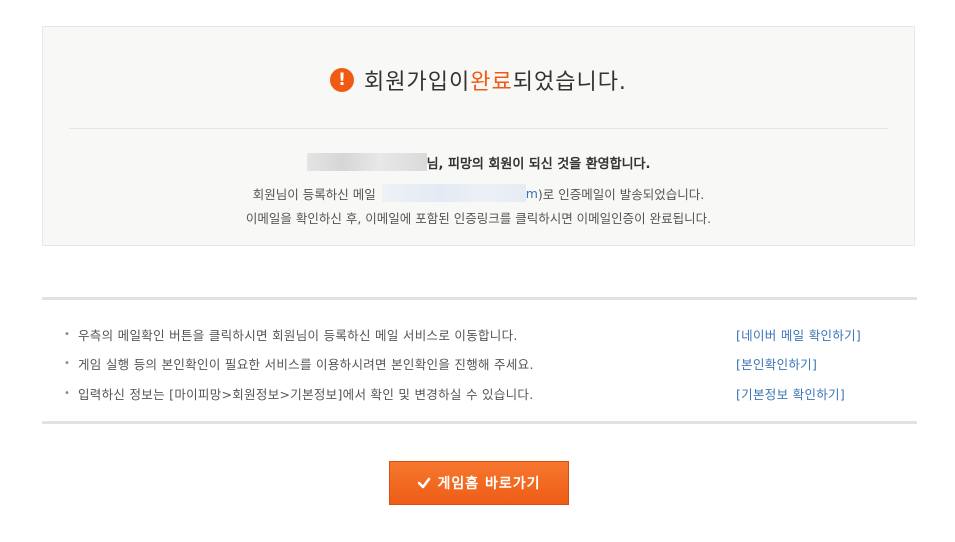 The image size is (955, 542). Describe the element at coordinates (417, 82) in the screenshot. I see `title-prefix: 회원가입이` at that location.